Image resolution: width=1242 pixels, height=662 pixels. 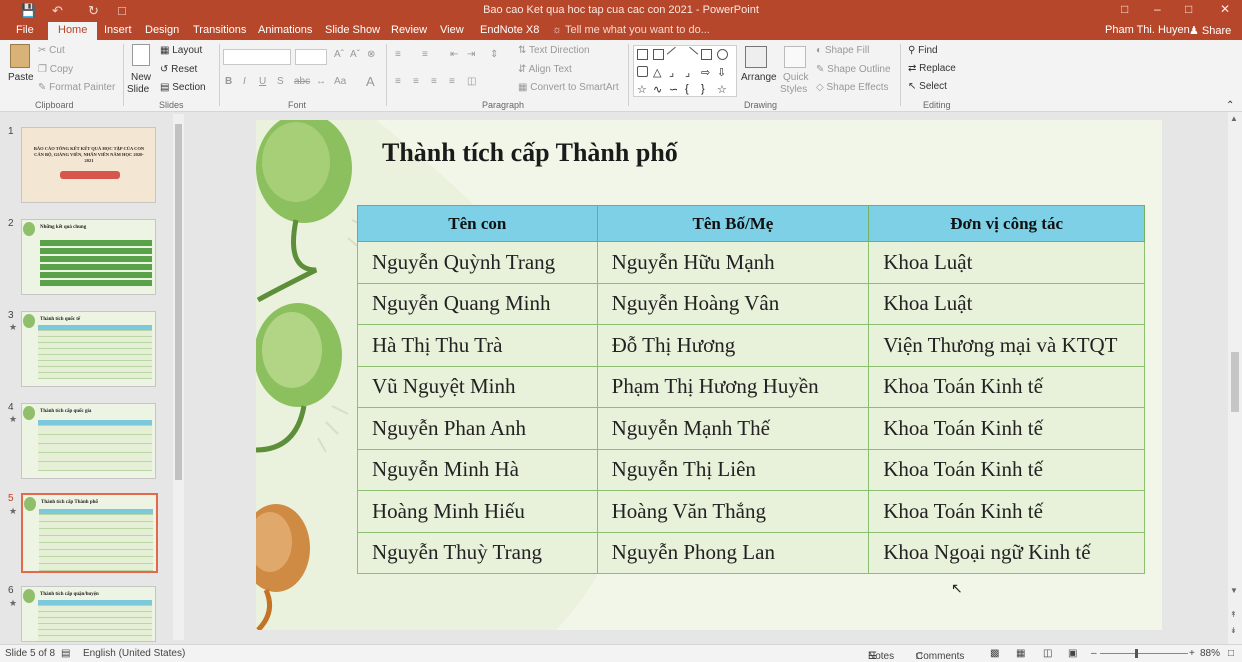 I want to click on oval-shape-icon, so click(x=722, y=54).